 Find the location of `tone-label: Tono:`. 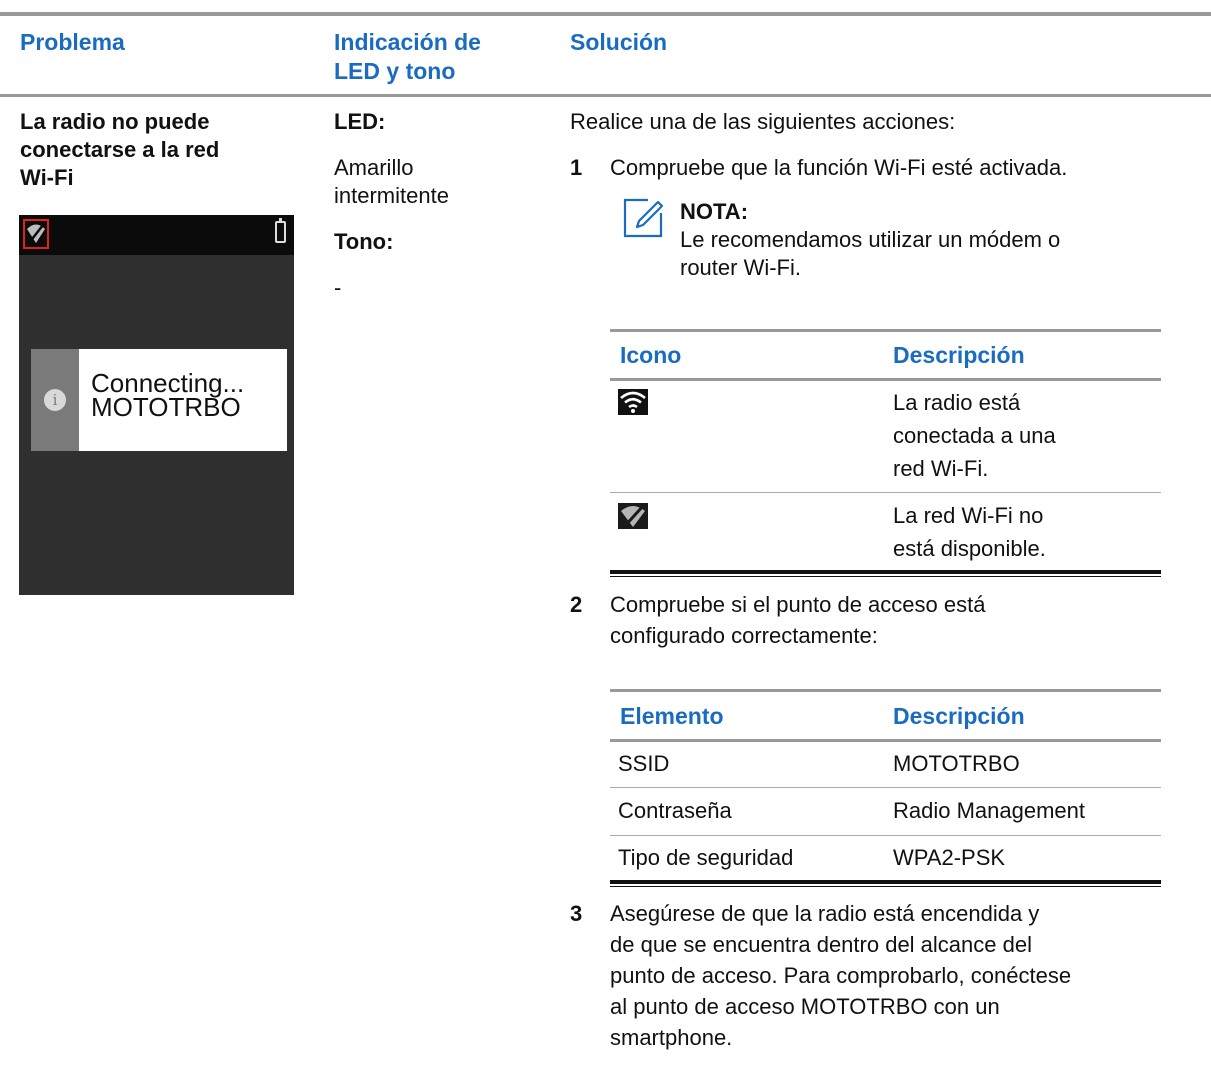

tone-label: Tono: is located at coordinates (364, 241).